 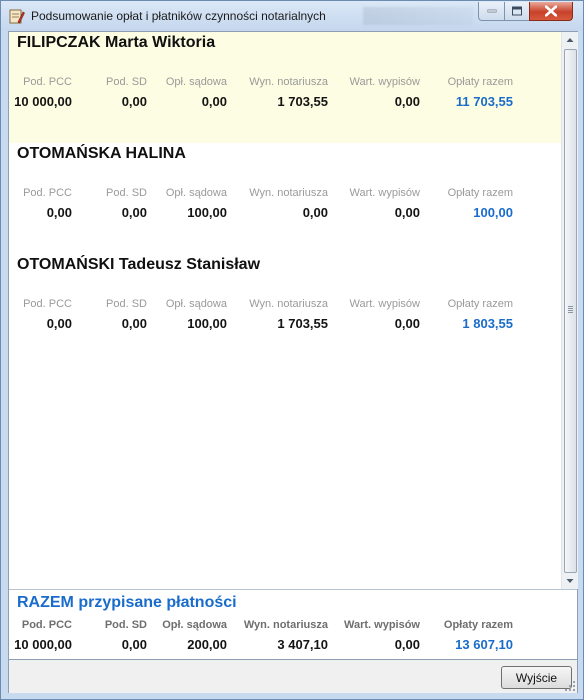 What do you see at coordinates (315, 212) in the screenshot?
I see `value-wyn-notariusza: 0,00` at bounding box center [315, 212].